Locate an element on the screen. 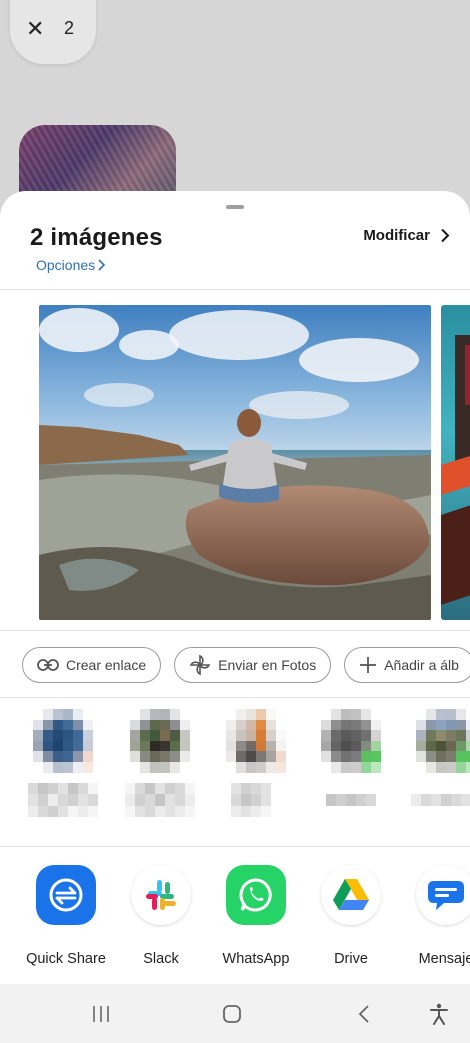 This screenshot has height=1043, width=470. chip-label: Enviar en Fotos is located at coordinates (267, 665).